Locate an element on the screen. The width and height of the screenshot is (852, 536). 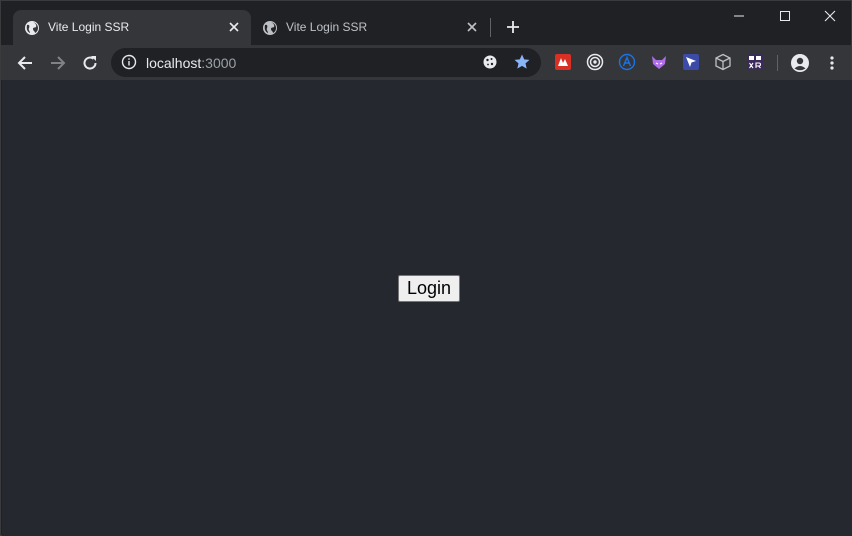
reload-icon is located at coordinates (90, 63).